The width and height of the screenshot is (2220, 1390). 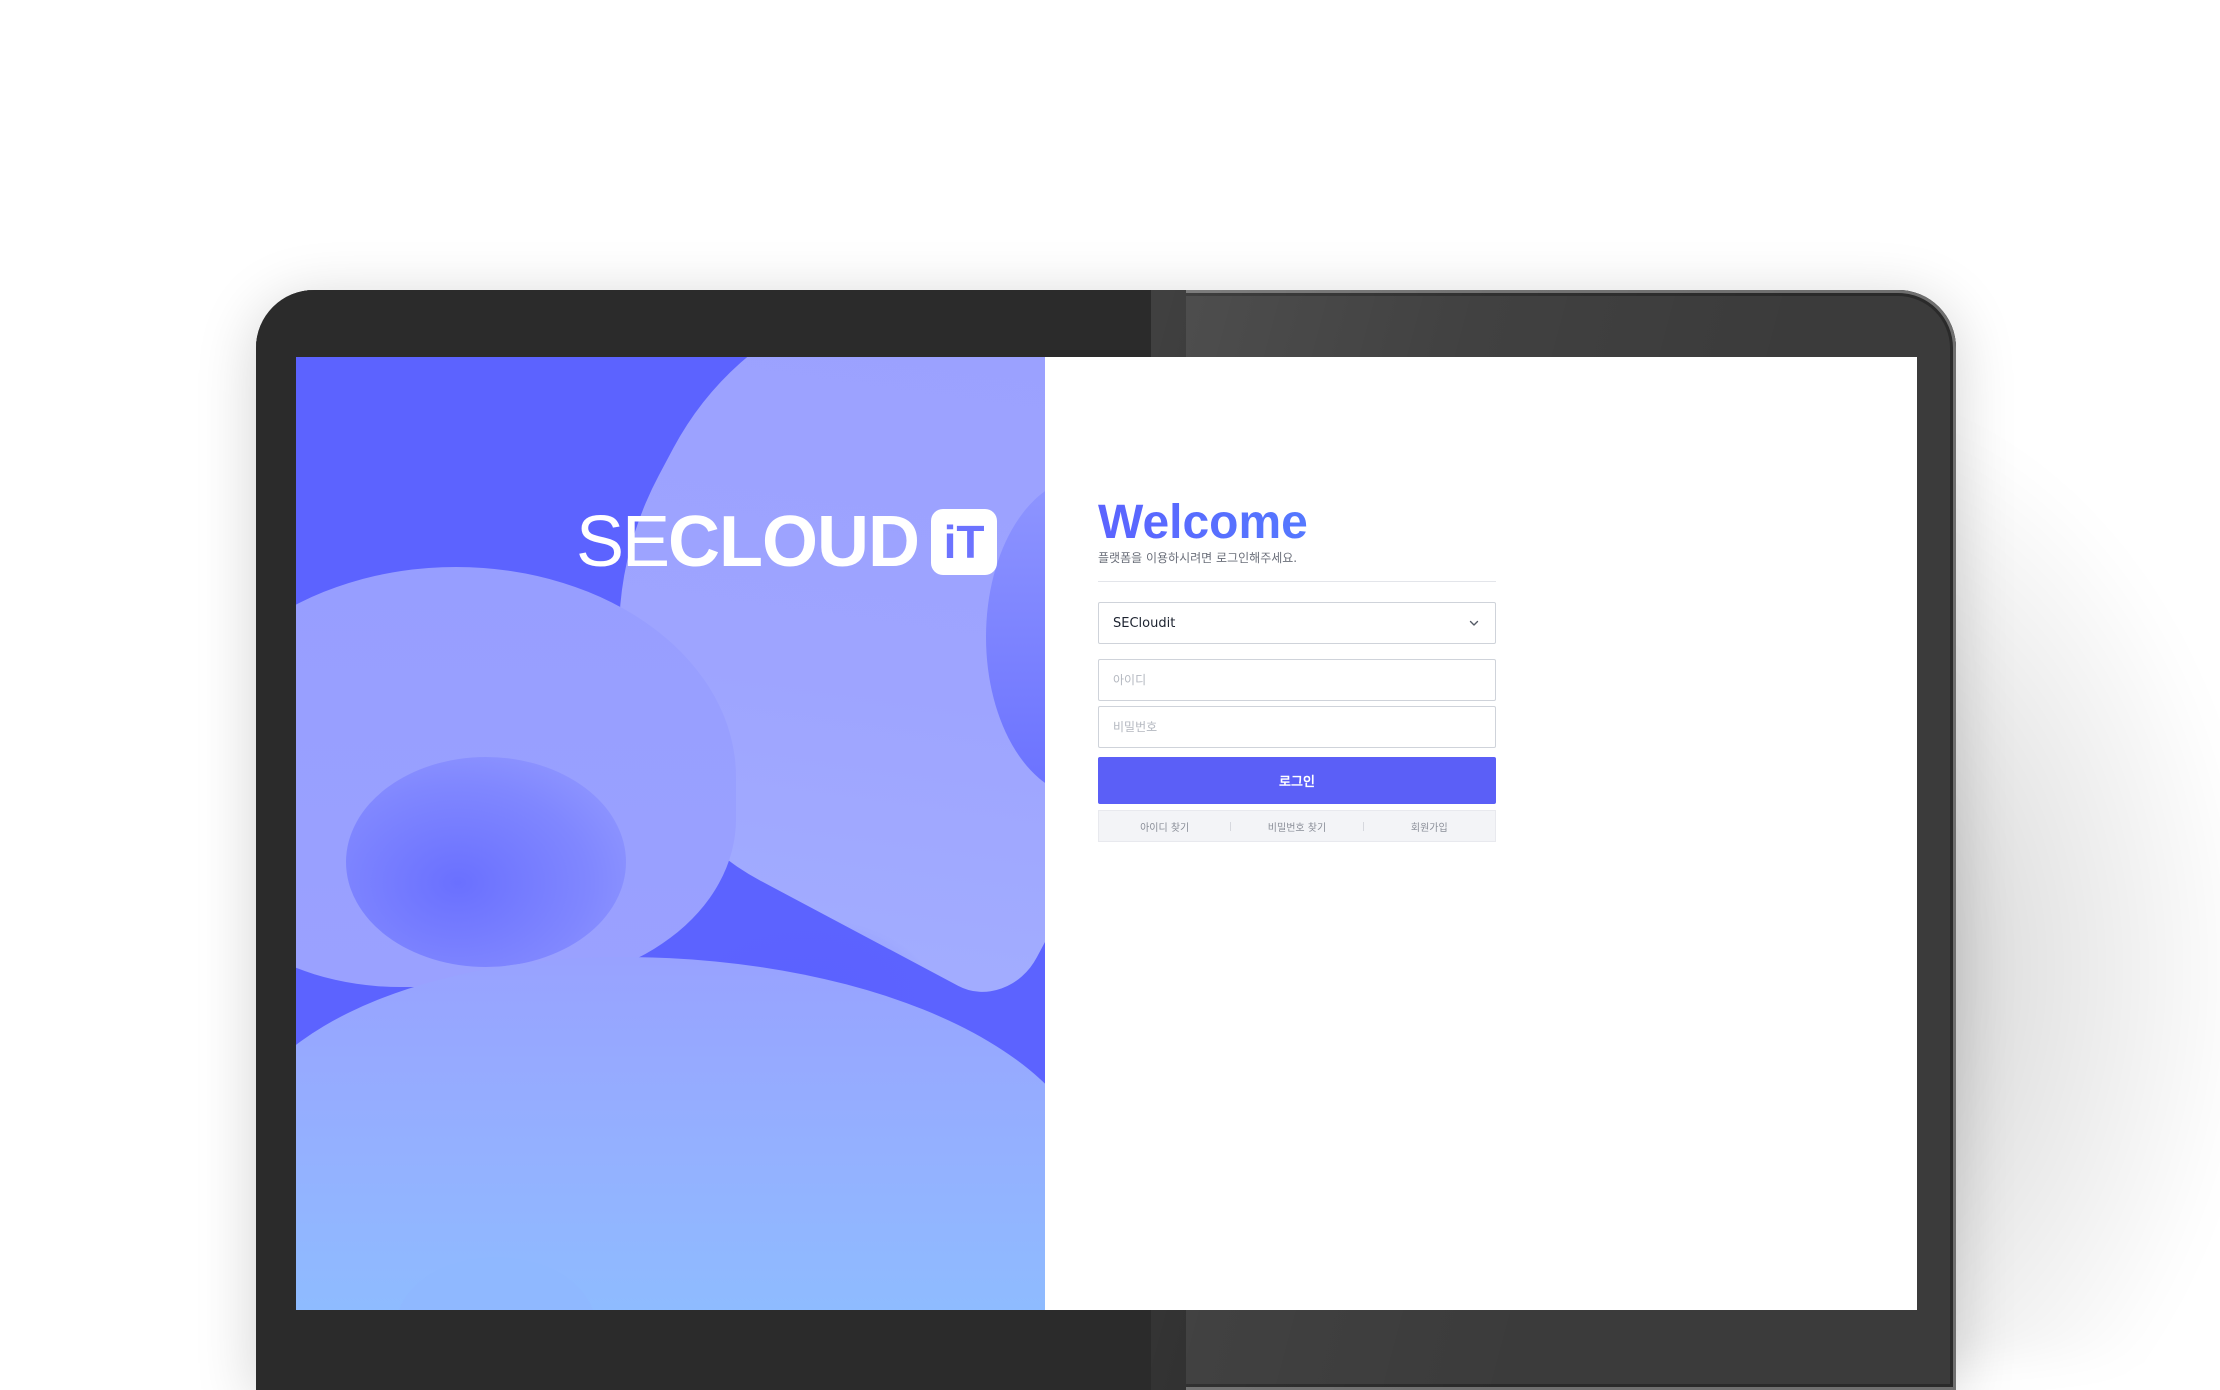 What do you see at coordinates (1144, 623) in the screenshot?
I see `organization-select-value: SECloudit` at bounding box center [1144, 623].